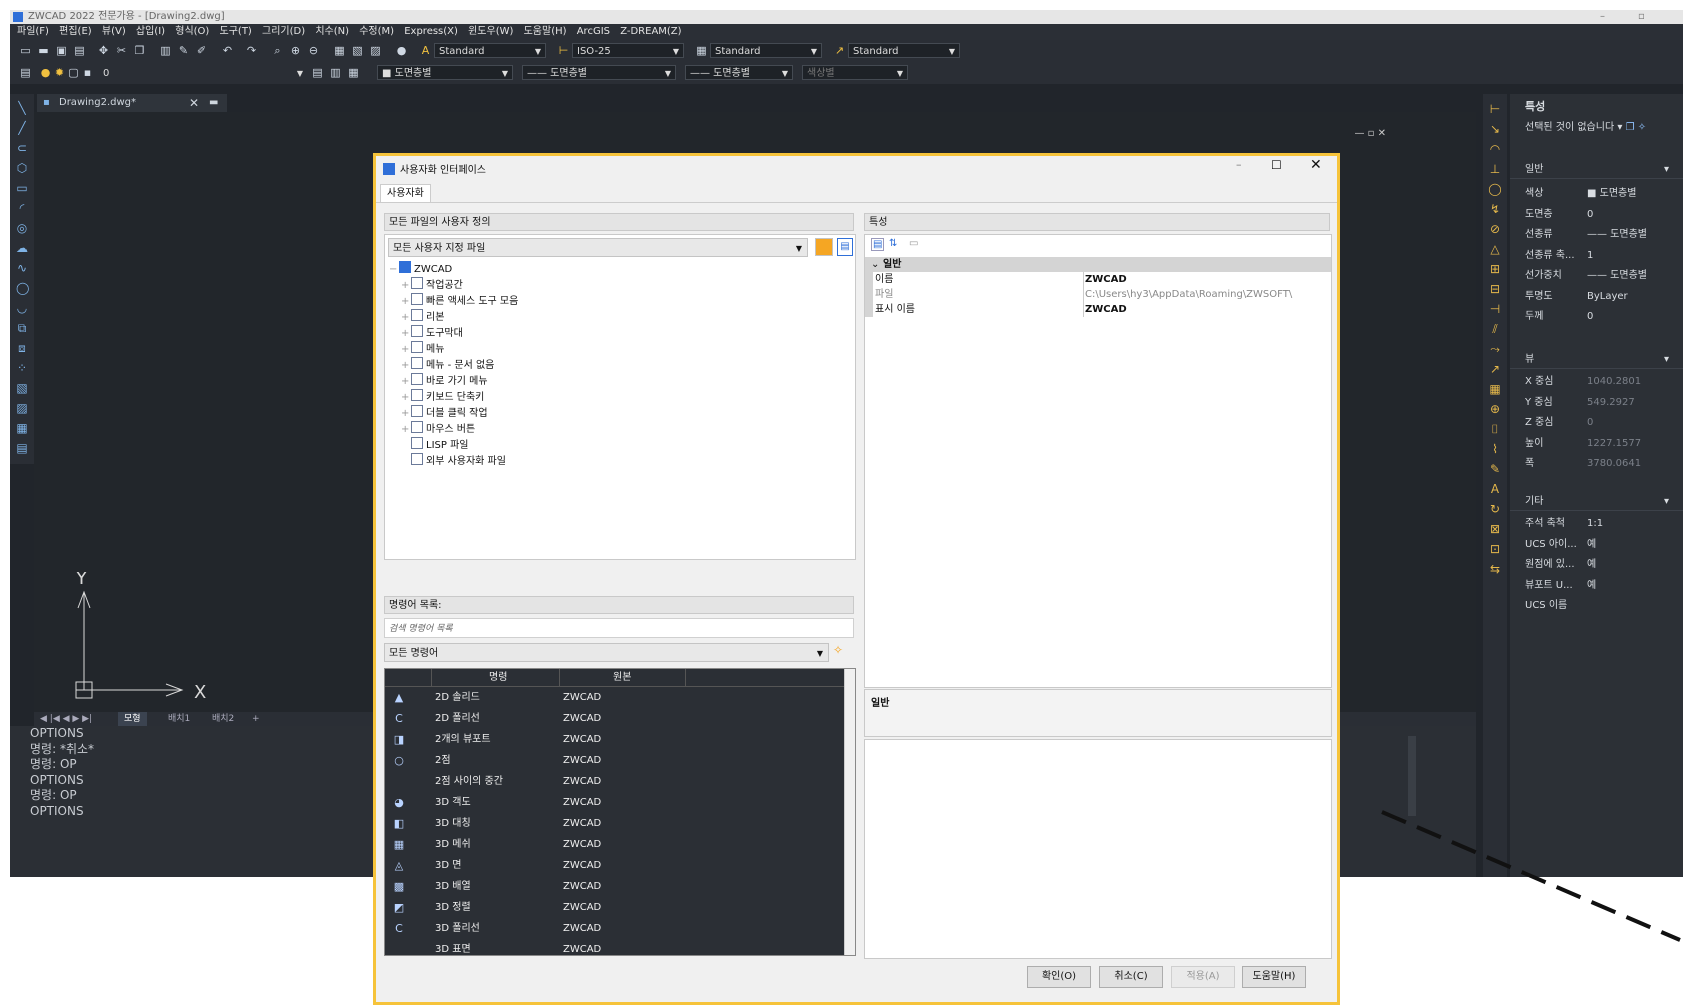 This screenshot has height=1007, width=1683. What do you see at coordinates (283, 32) in the screenshot?
I see `menu-draw: 그리기(D)` at bounding box center [283, 32].